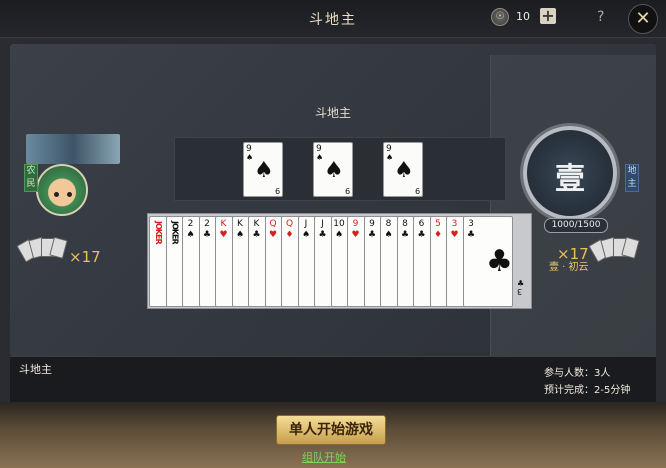 The image size is (666, 468). Describe the element at coordinates (548, 16) in the screenshot. I see `add-coins-button: +` at that location.